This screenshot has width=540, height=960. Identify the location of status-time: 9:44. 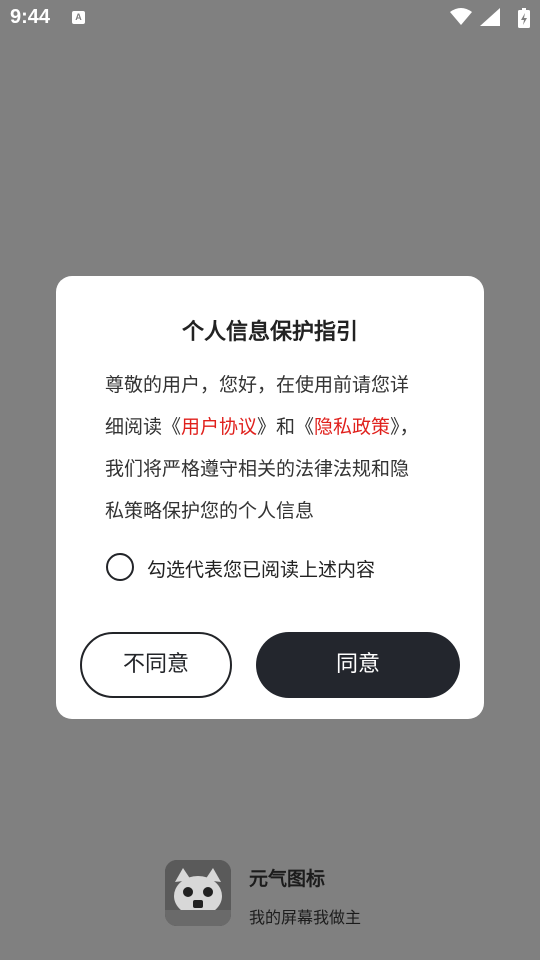
(30, 17).